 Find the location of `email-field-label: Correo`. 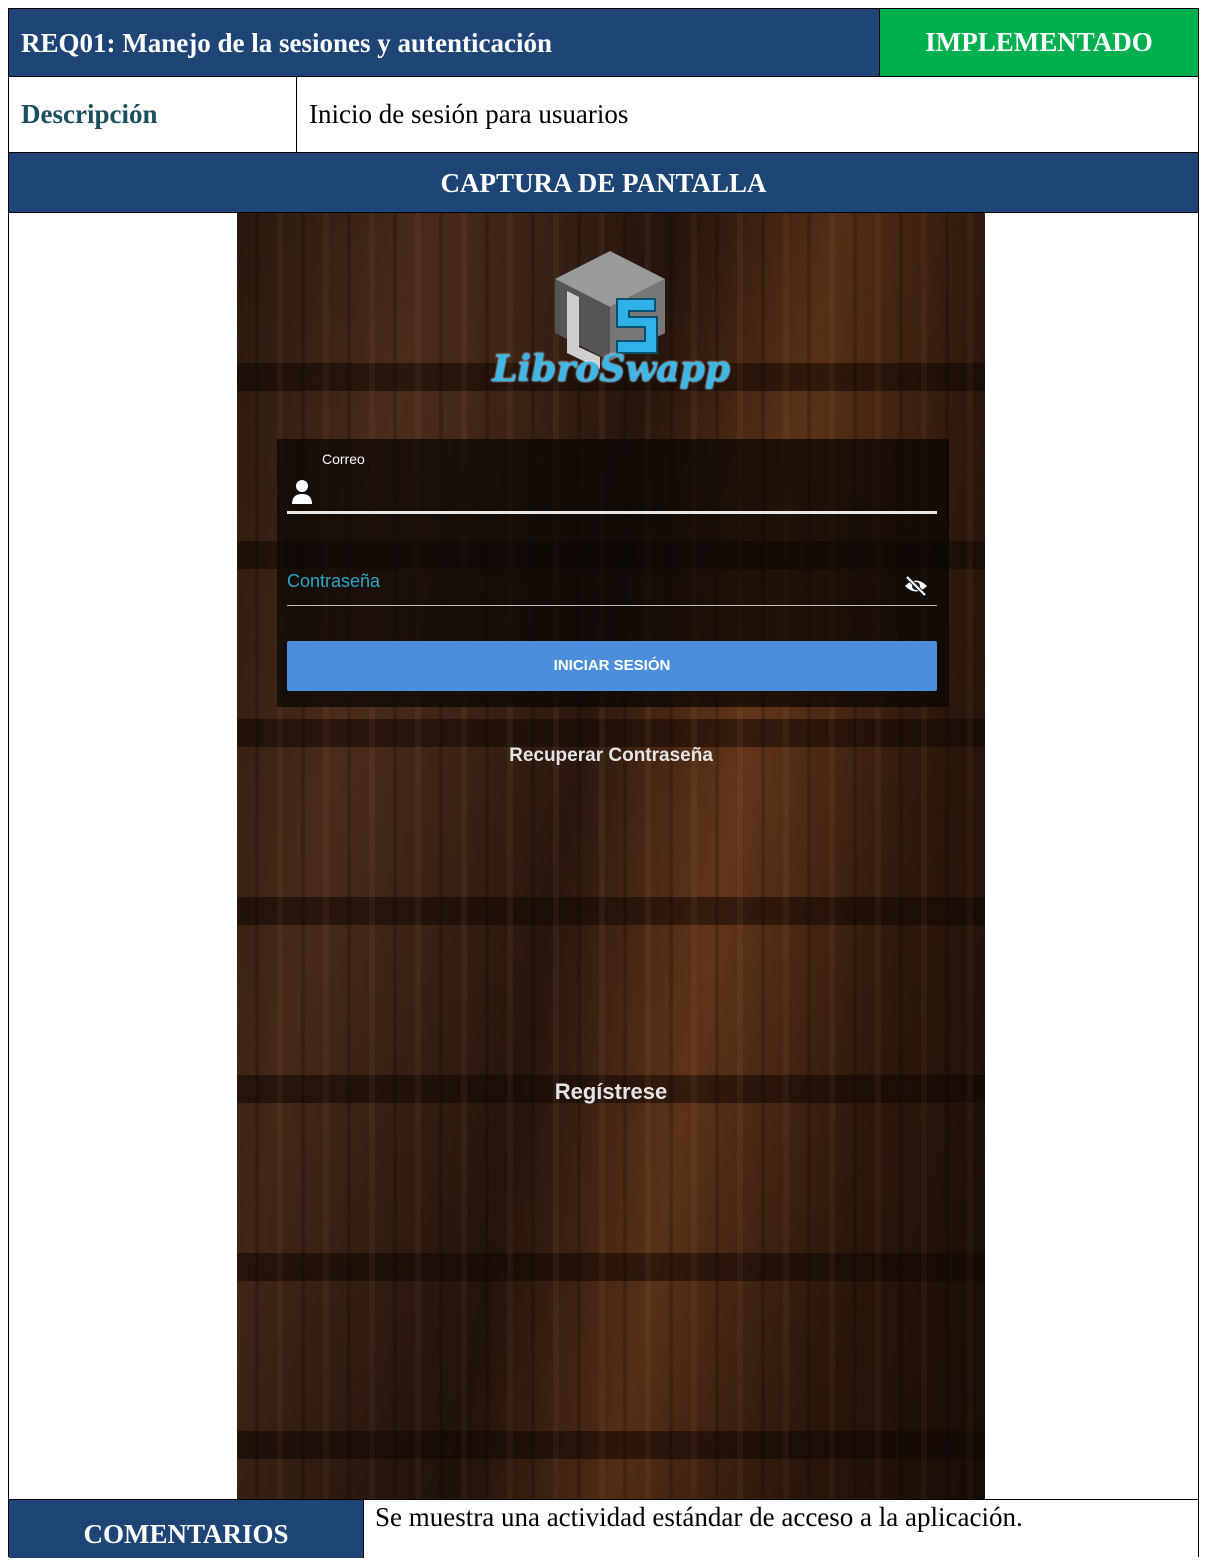

email-field-label: Correo is located at coordinates (343, 459).